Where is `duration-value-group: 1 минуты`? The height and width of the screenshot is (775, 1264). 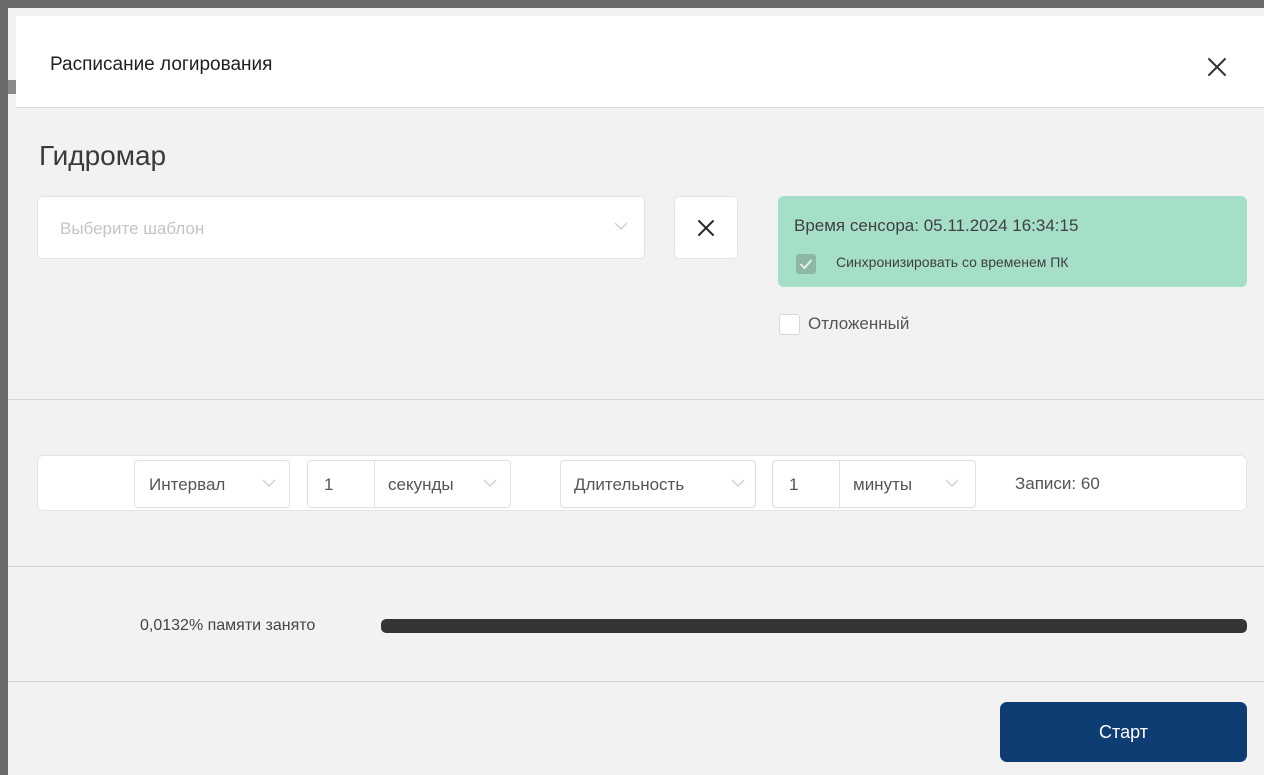 duration-value-group: 1 минуты is located at coordinates (874, 484).